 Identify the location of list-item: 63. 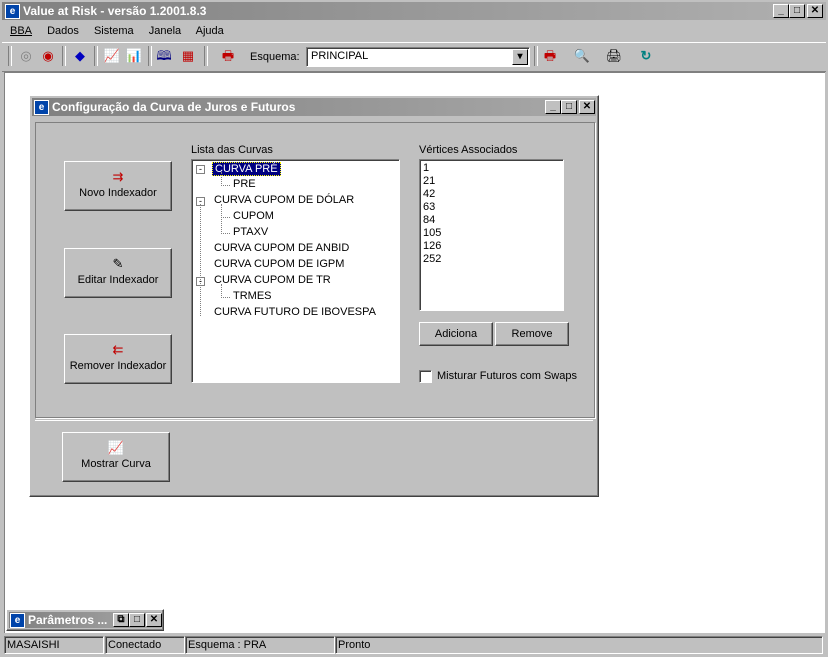
(491, 207).